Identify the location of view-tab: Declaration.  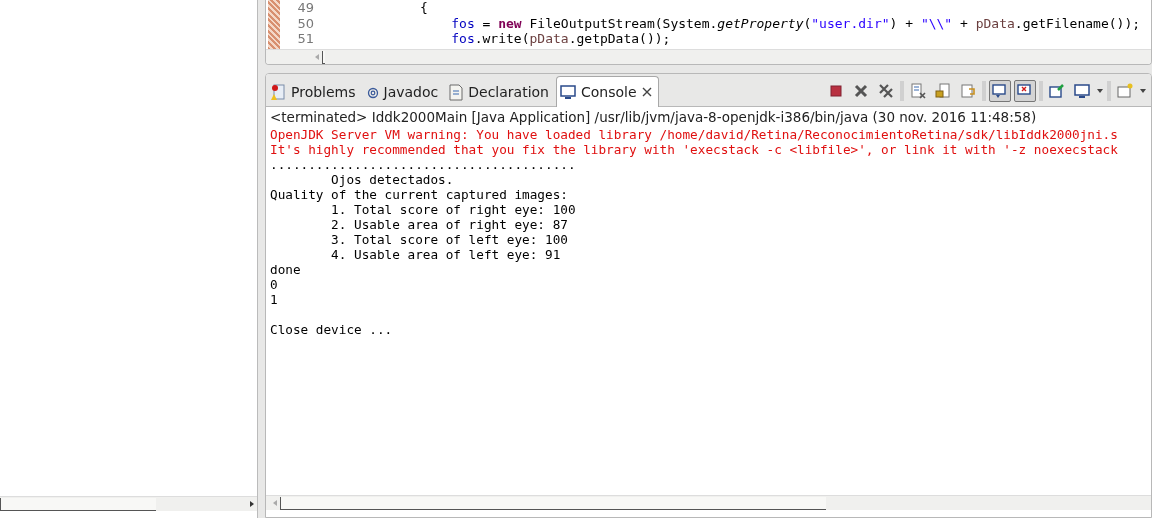
(500, 91).